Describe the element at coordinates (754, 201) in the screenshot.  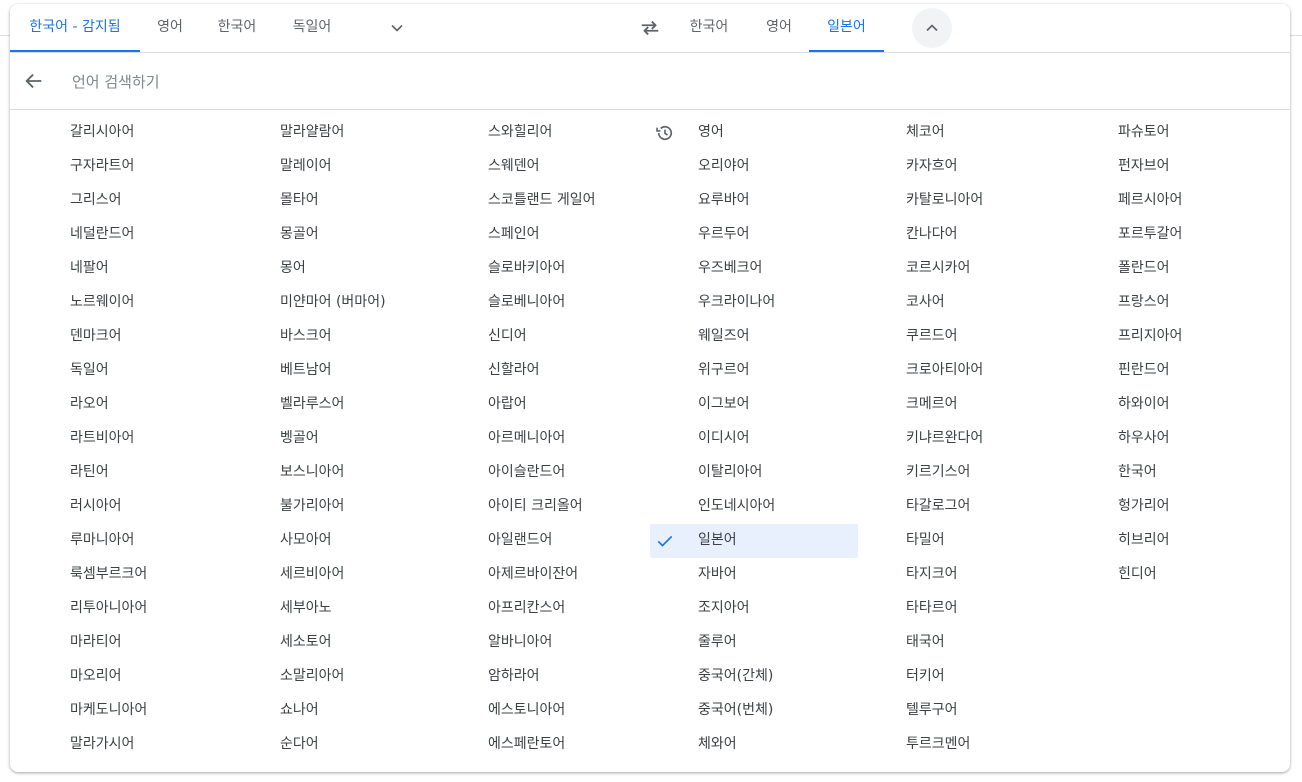
I see `language-item: 요루바어` at that location.